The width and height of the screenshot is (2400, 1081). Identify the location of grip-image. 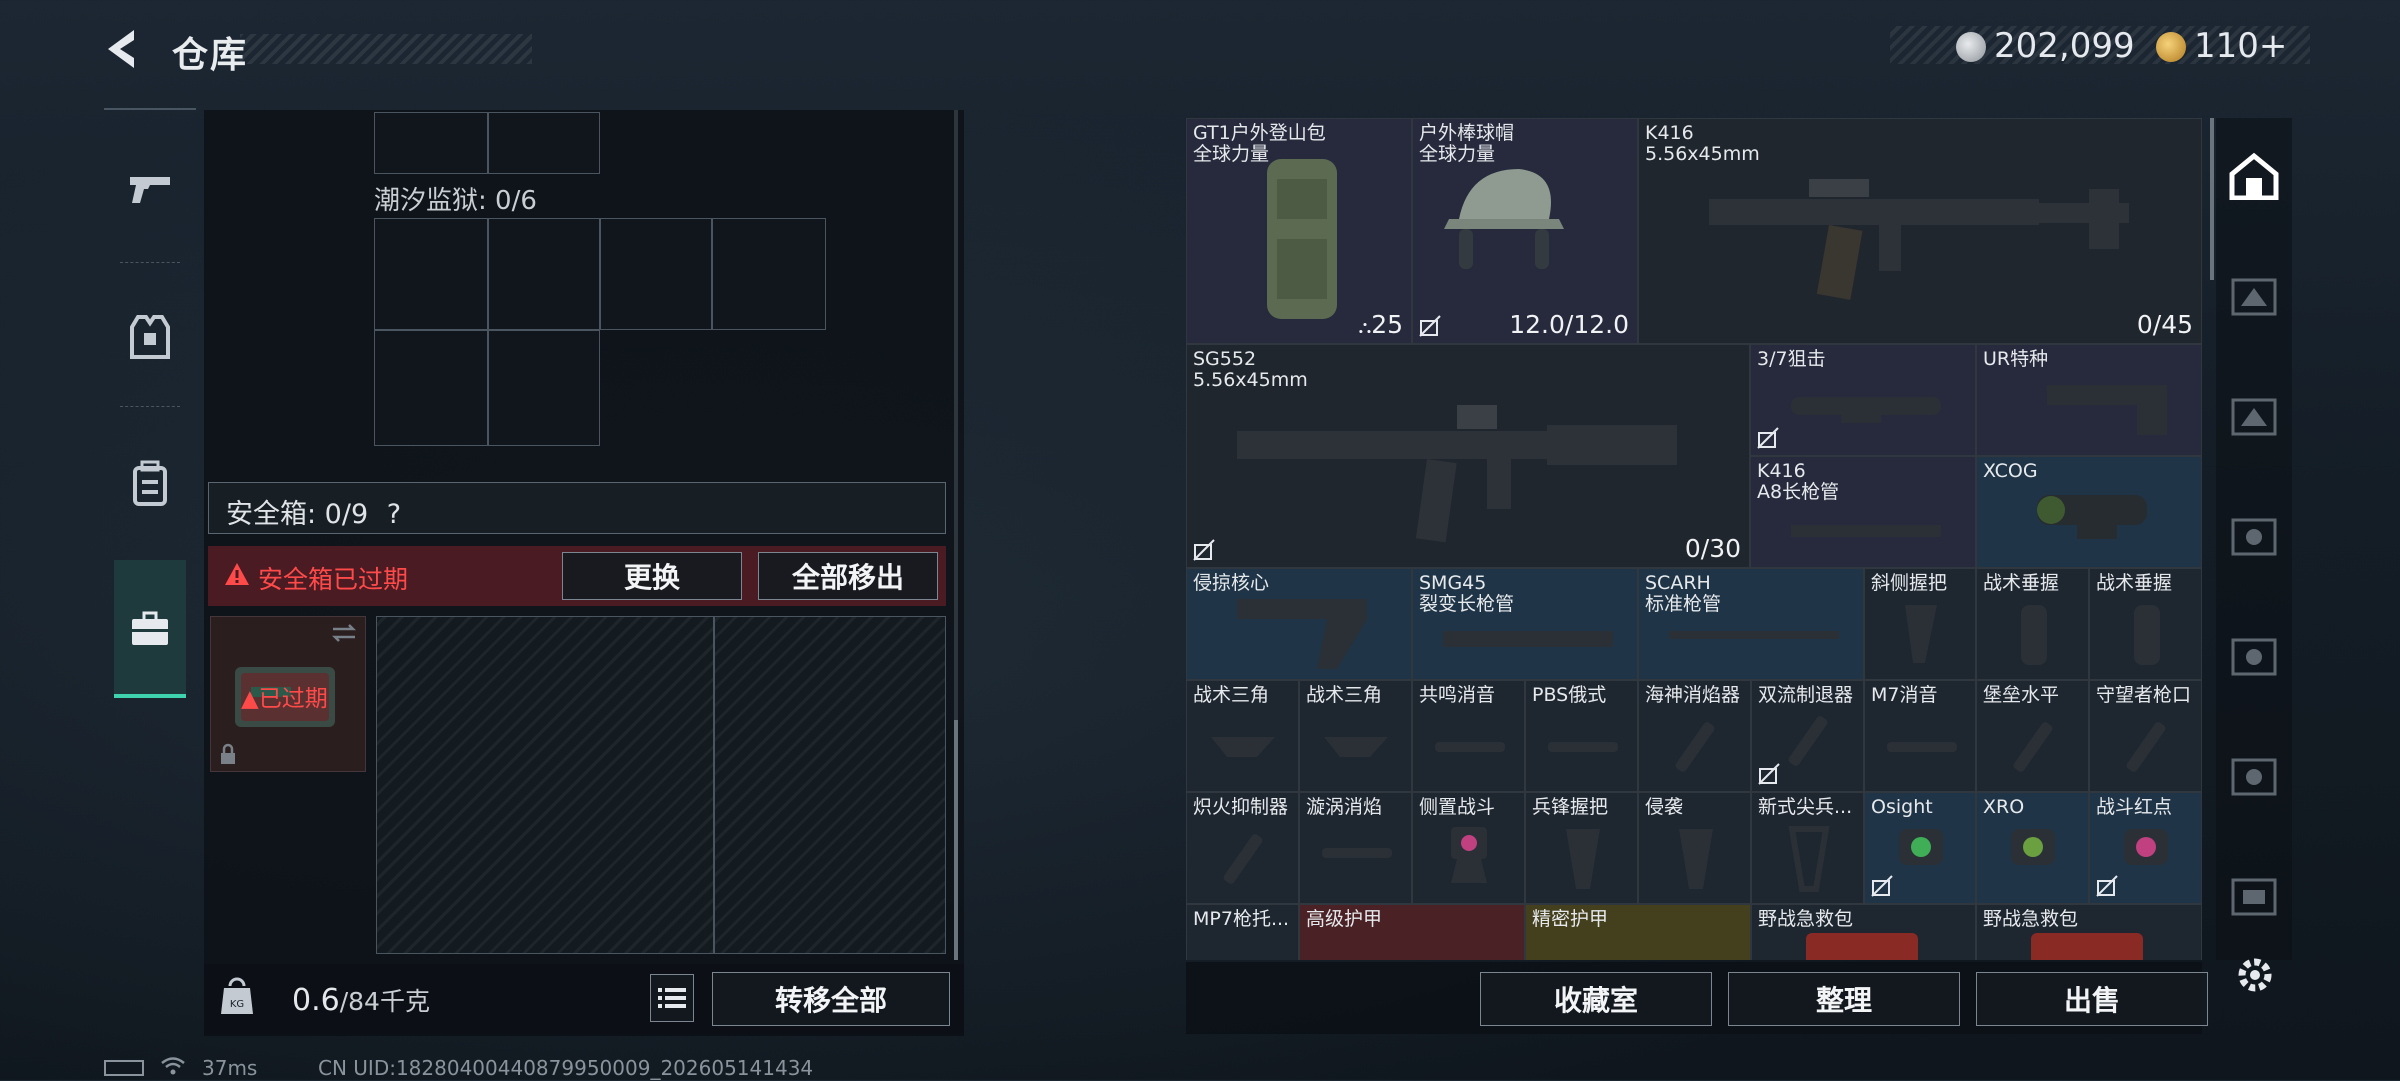
(1921, 634).